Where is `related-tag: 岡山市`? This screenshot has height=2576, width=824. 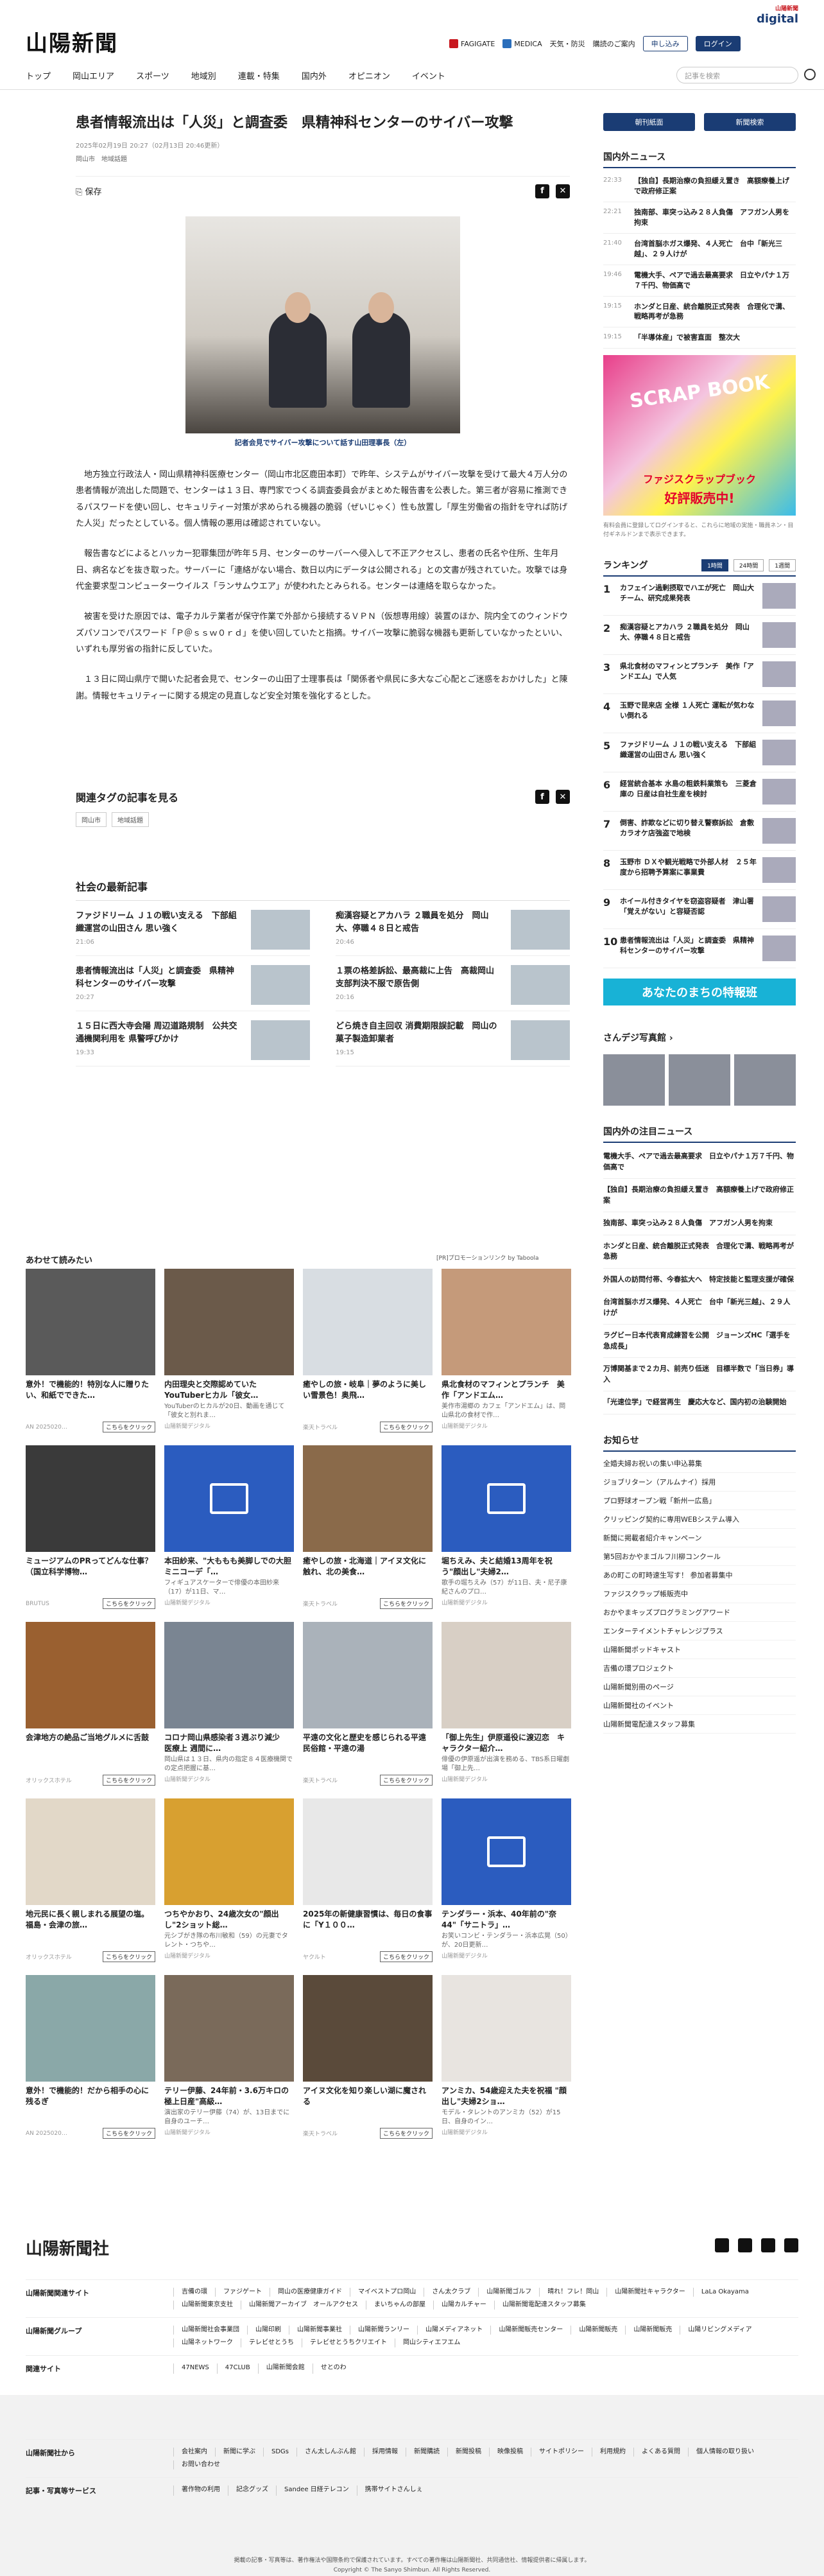
related-tag: 岡山市 is located at coordinates (91, 820).